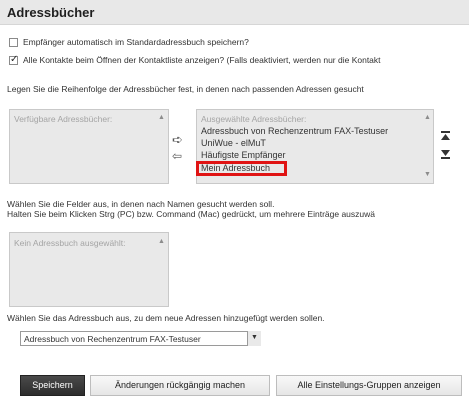 The width and height of the screenshot is (469, 403). What do you see at coordinates (70, 243) in the screenshot?
I see `fields-list-header: Kein Adressbuch ausgewählt:` at bounding box center [70, 243].